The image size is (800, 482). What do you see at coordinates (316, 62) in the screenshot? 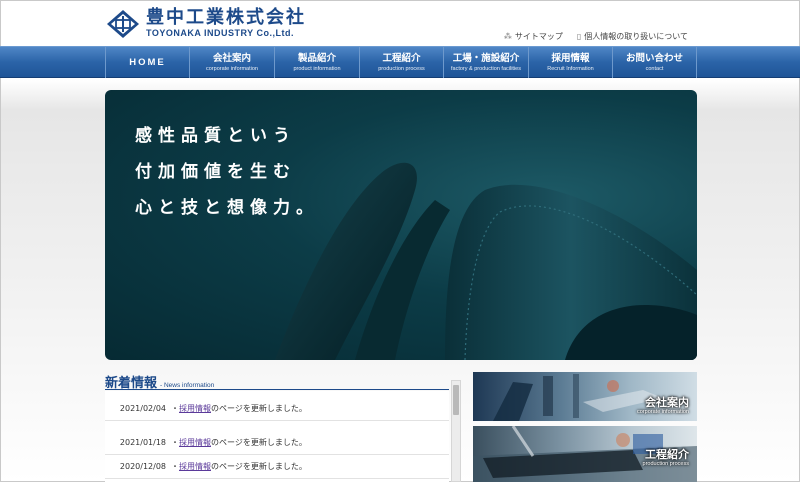
I see `nav-products: 製品紹介 product information` at bounding box center [316, 62].